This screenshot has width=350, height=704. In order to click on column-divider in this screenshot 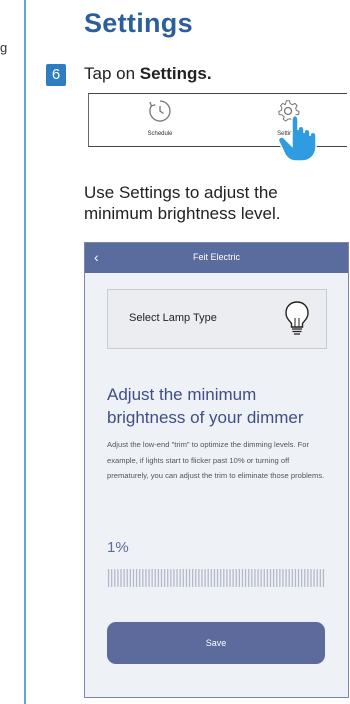, I will do `click(25, 352)`.